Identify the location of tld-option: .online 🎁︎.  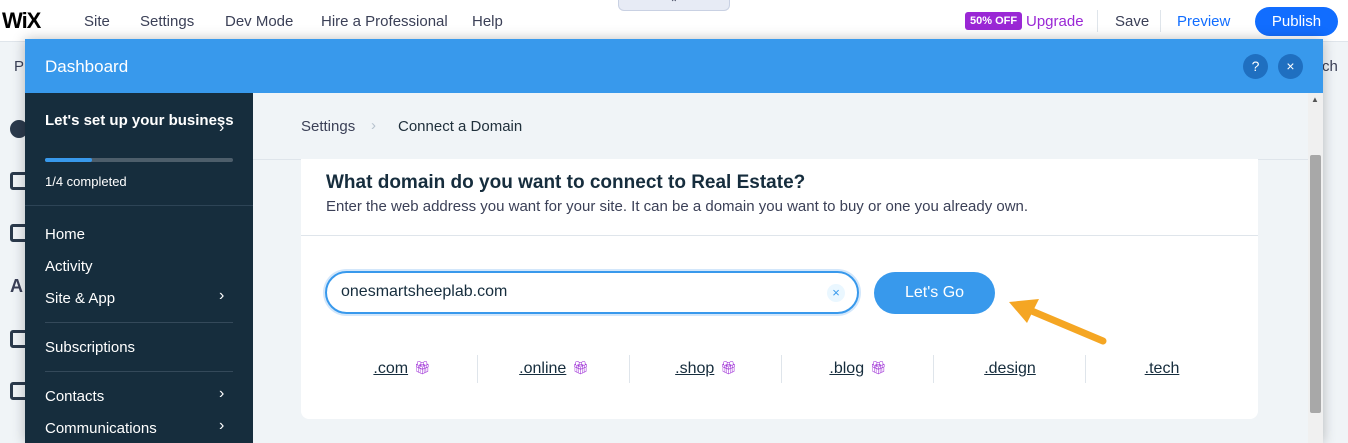
(554, 369).